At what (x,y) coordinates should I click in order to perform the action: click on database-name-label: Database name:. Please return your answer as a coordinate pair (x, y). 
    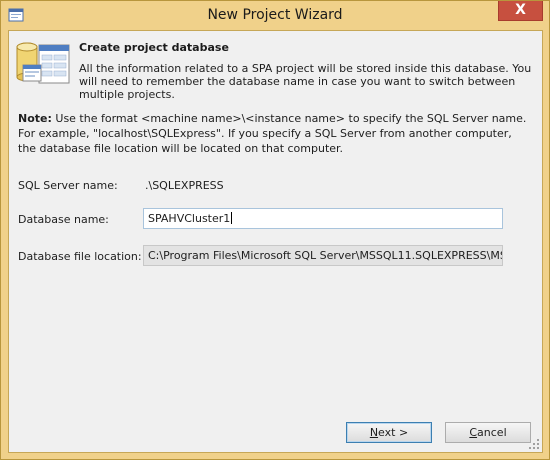
    Looking at the image, I should click on (63, 219).